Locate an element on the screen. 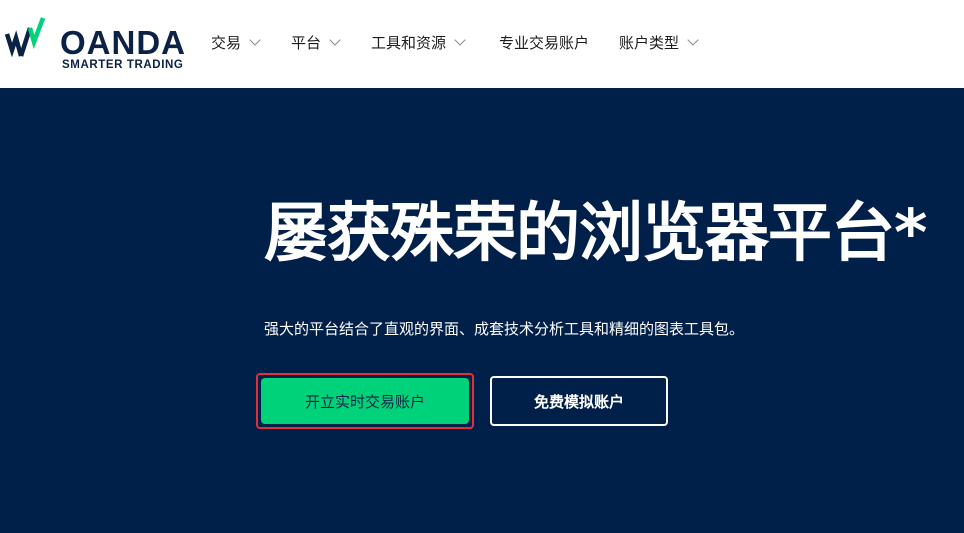 This screenshot has width=964, height=533. free-demo-account-button: 免费模拟账户 is located at coordinates (579, 401).